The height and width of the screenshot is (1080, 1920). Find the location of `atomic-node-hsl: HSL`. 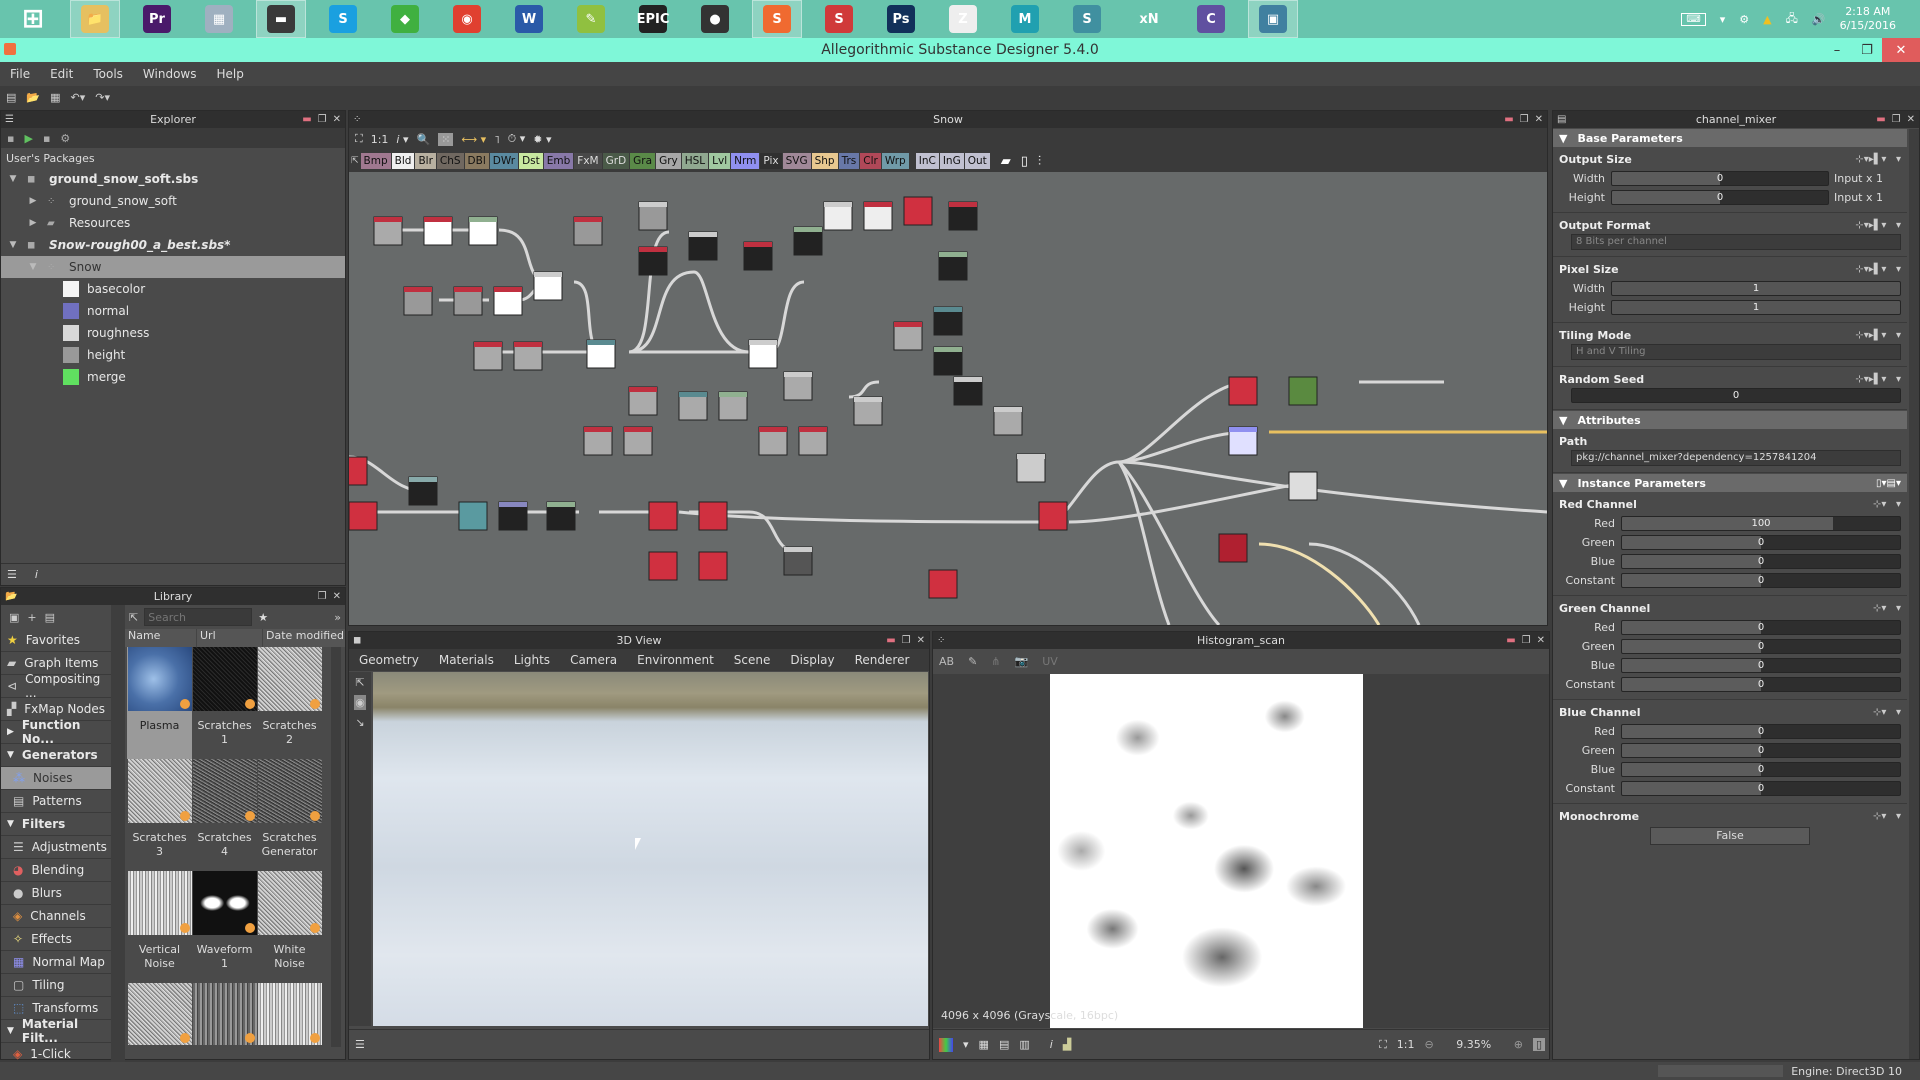

atomic-node-hsl: HSL is located at coordinates (695, 161).